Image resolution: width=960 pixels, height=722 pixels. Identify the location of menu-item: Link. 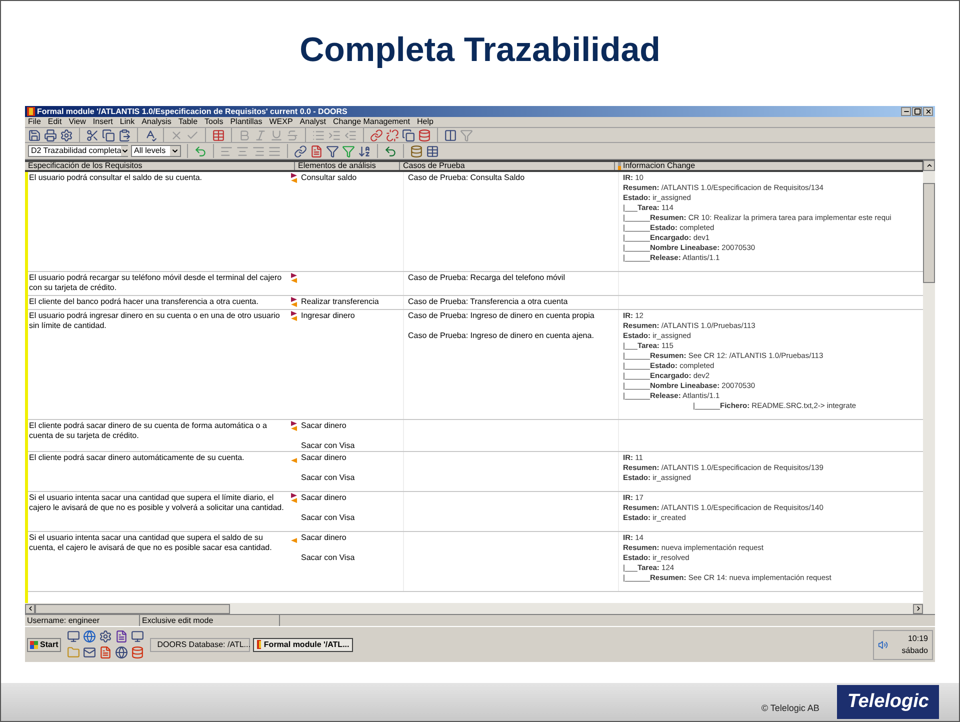
(127, 122).